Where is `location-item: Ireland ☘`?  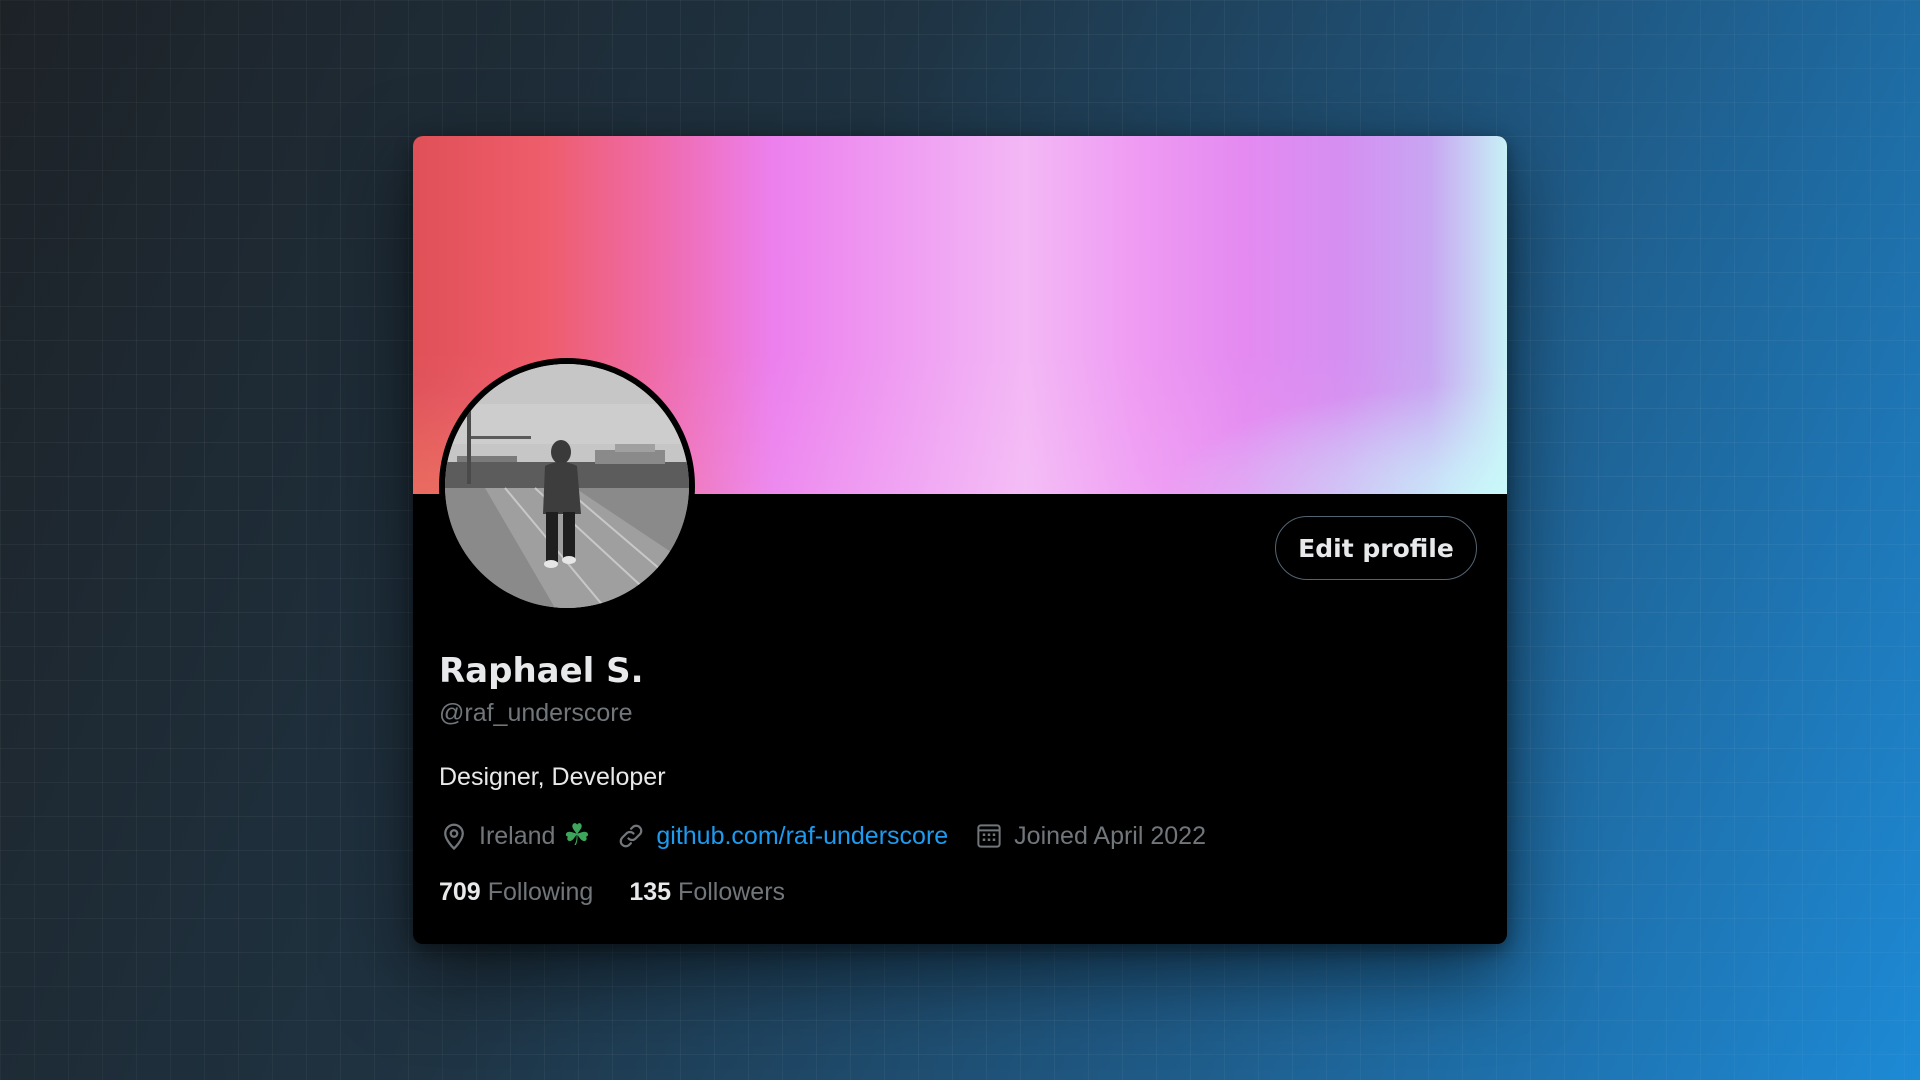
location-item: Ireland ☘ is located at coordinates (514, 836).